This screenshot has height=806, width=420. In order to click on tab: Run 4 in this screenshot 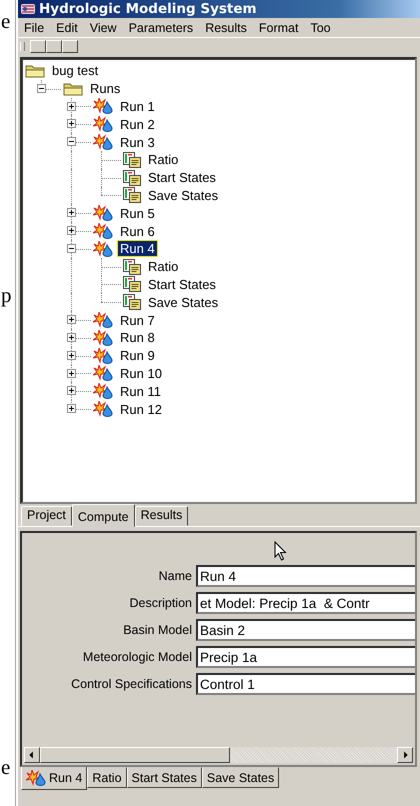, I will do `click(54, 778)`.